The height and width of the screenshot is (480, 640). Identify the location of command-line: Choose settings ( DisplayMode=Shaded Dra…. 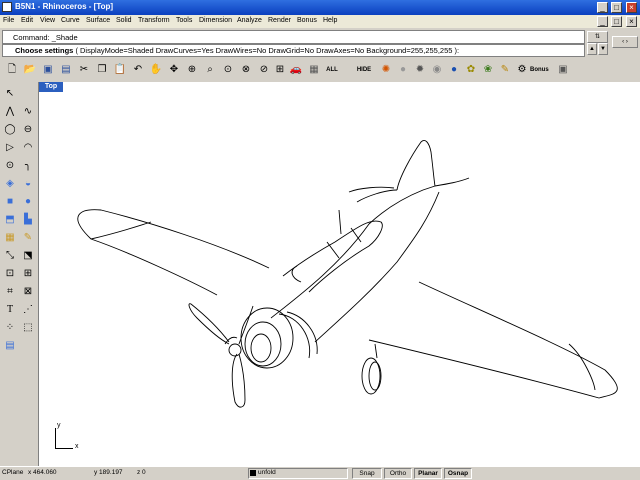
(293, 50).